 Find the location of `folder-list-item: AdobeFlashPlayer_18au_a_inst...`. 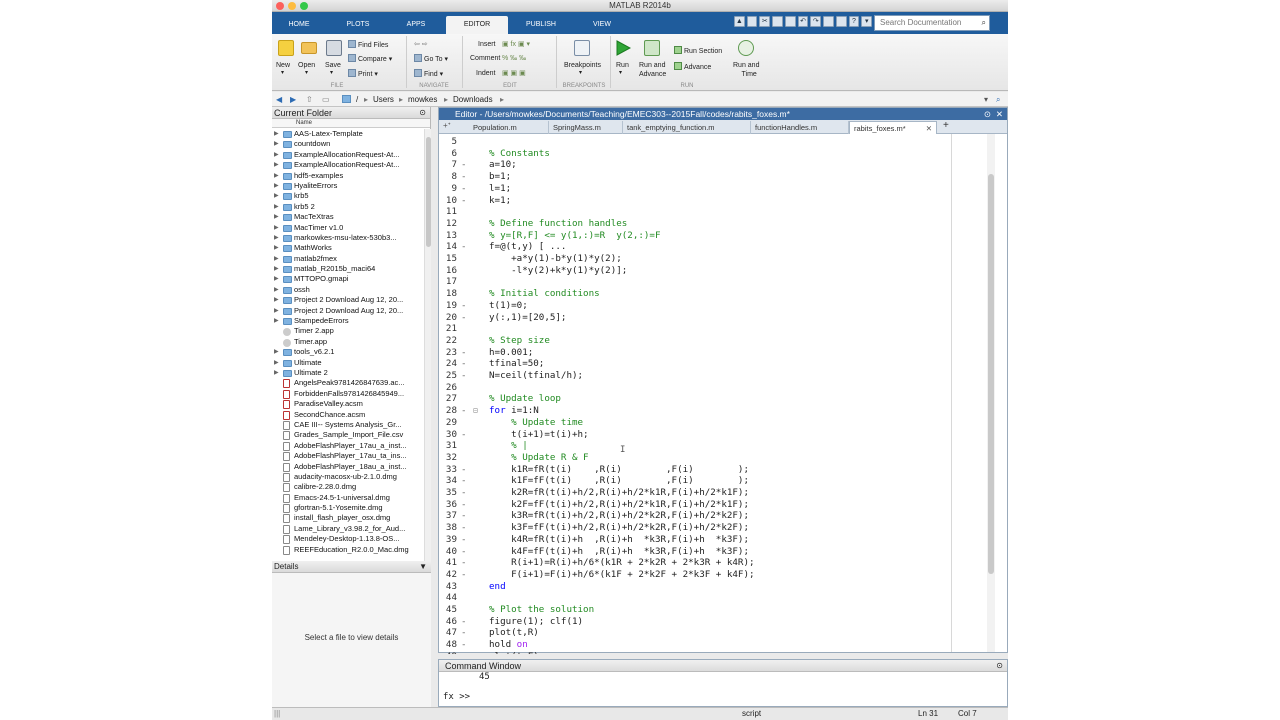

folder-list-item: AdobeFlashPlayer_18au_a_inst... is located at coordinates (348, 467).